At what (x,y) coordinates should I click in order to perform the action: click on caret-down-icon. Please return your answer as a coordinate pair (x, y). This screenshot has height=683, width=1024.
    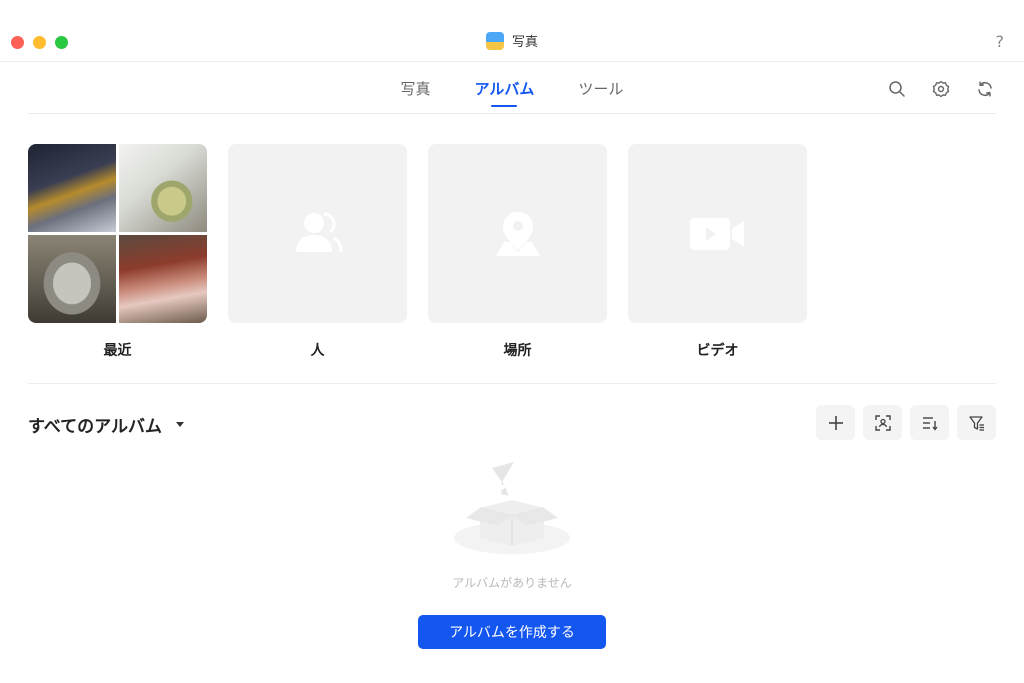
    Looking at the image, I should click on (179, 424).